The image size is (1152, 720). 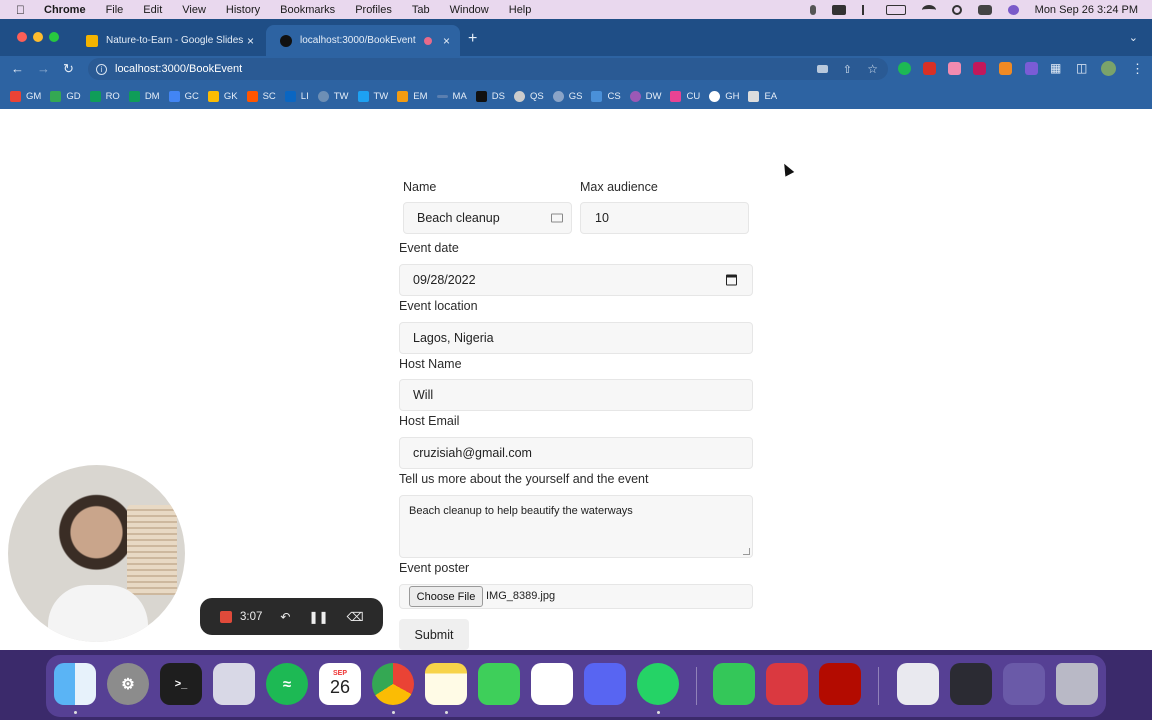 I want to click on screen-record-icon, so click(x=838, y=9).